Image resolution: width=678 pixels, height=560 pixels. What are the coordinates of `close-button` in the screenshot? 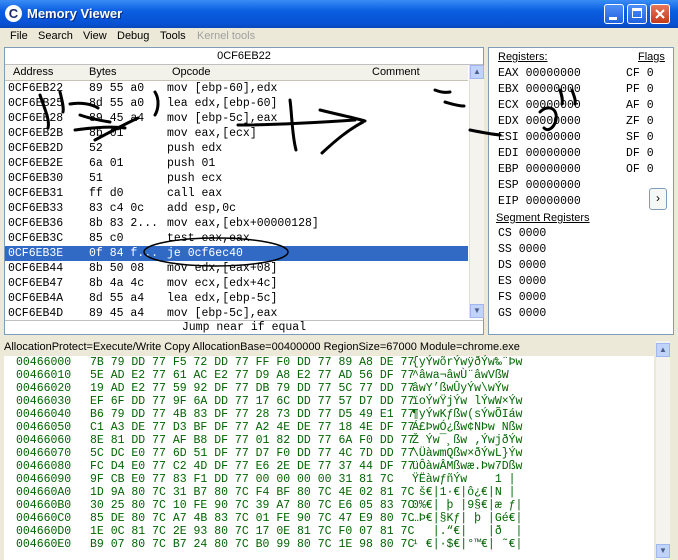 It's located at (660, 14).